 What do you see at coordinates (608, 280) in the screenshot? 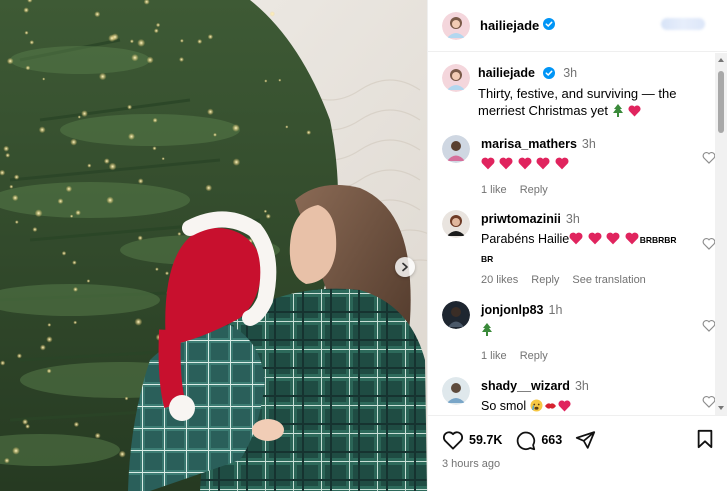
I see `see-translation-link: See translation` at bounding box center [608, 280].